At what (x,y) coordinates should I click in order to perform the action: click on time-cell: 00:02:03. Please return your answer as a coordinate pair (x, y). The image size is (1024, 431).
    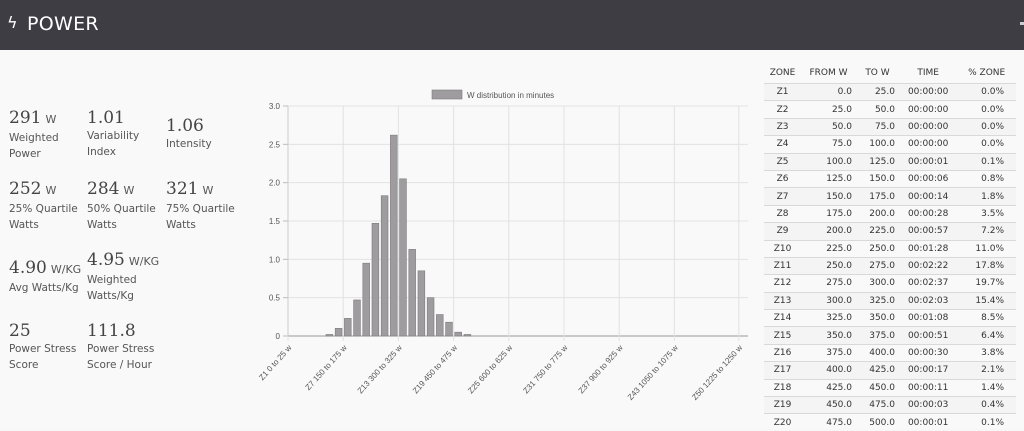
    Looking at the image, I should click on (928, 300).